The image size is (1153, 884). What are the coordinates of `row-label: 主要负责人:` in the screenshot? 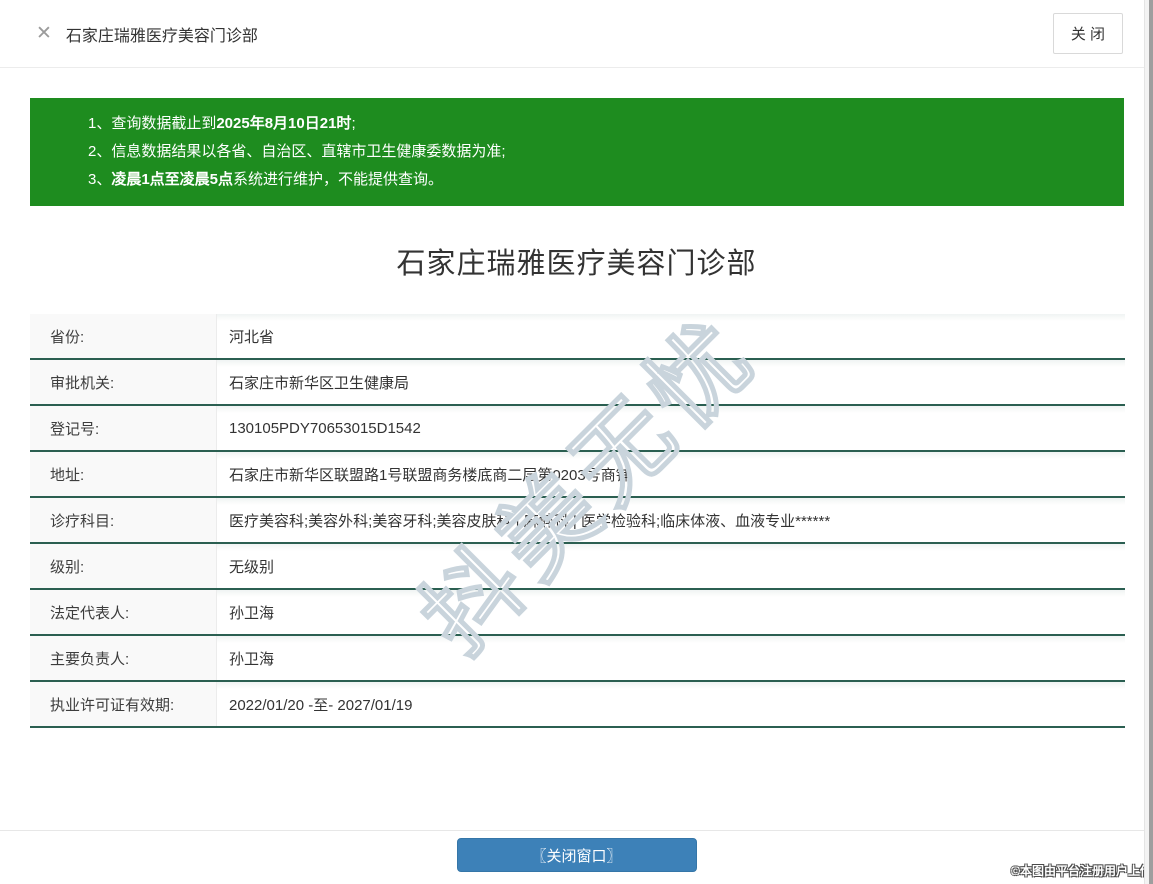 It's located at (123, 658).